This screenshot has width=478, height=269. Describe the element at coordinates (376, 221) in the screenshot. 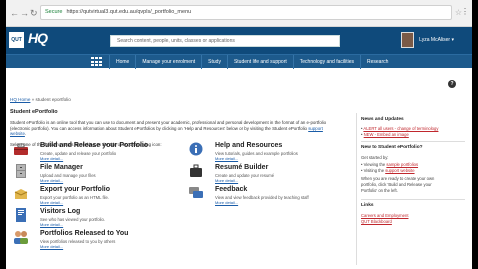

I see `blackboard-link: QUT Blackboard` at that location.